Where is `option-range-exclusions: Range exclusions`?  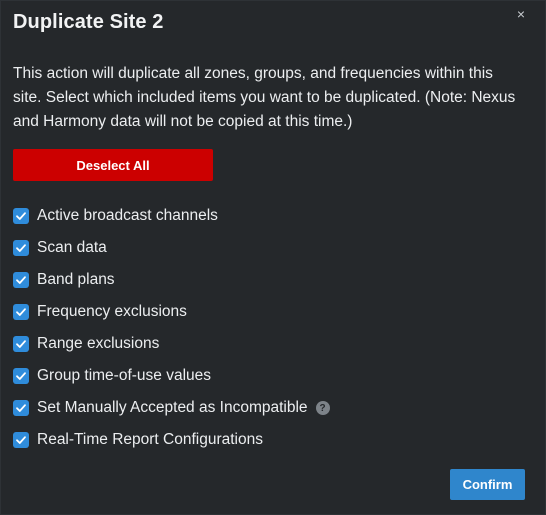 option-range-exclusions: Range exclusions is located at coordinates (171, 344).